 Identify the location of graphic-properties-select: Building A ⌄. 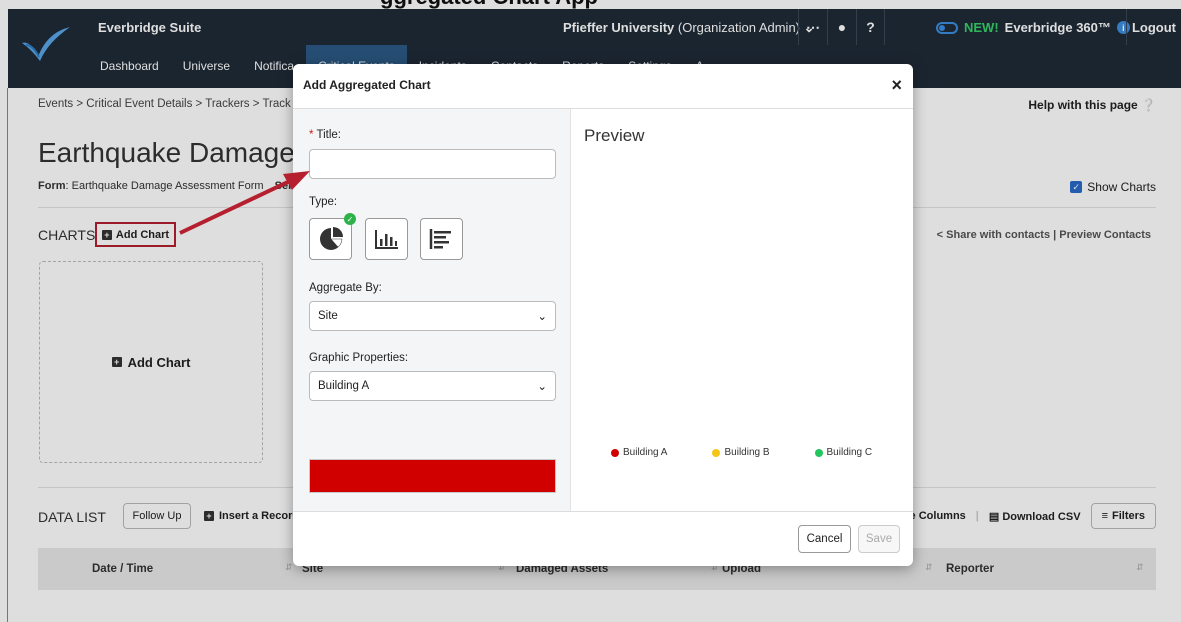
(432, 386).